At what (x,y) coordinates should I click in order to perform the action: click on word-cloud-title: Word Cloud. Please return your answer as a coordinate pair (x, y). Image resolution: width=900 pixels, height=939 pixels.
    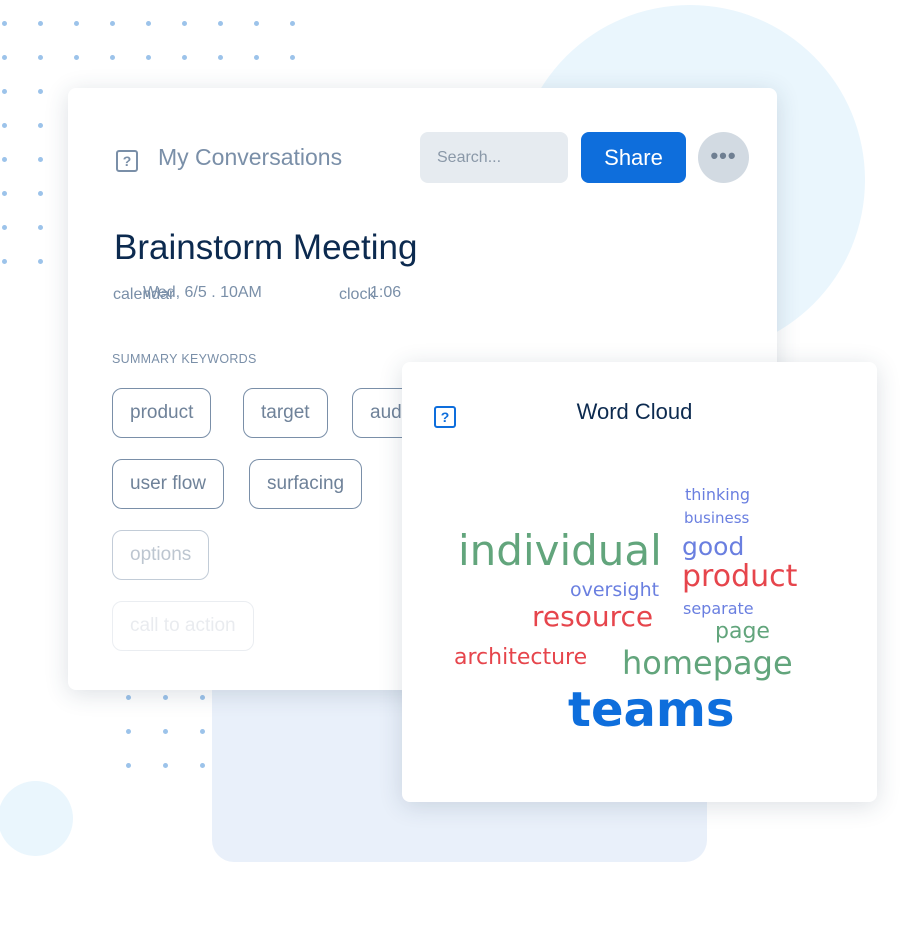
    Looking at the image, I should click on (634, 411).